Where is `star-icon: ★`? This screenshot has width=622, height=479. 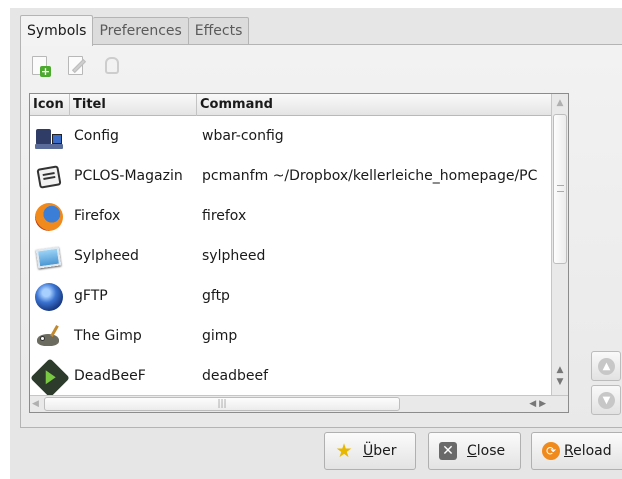
star-icon: ★ is located at coordinates (344, 451).